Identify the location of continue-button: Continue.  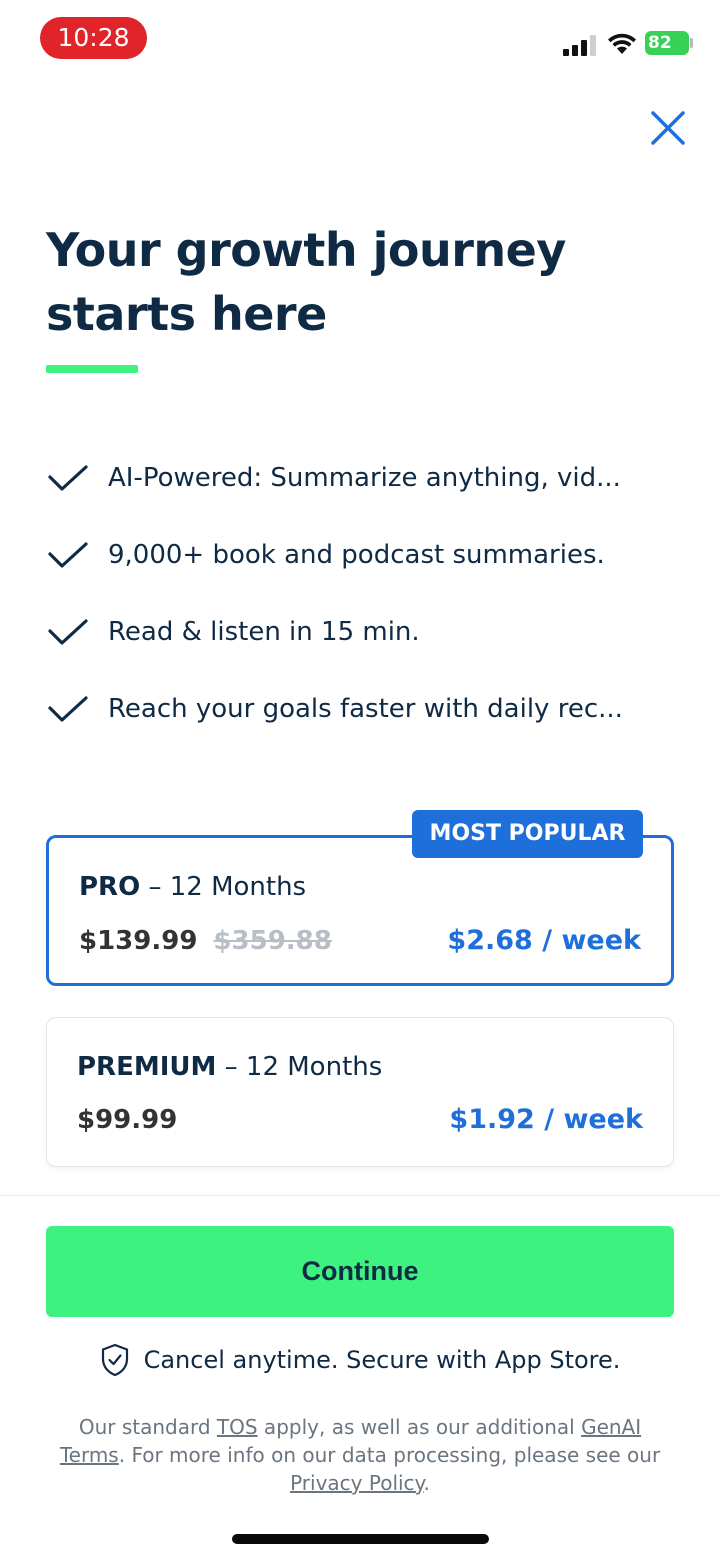
(360, 1271).